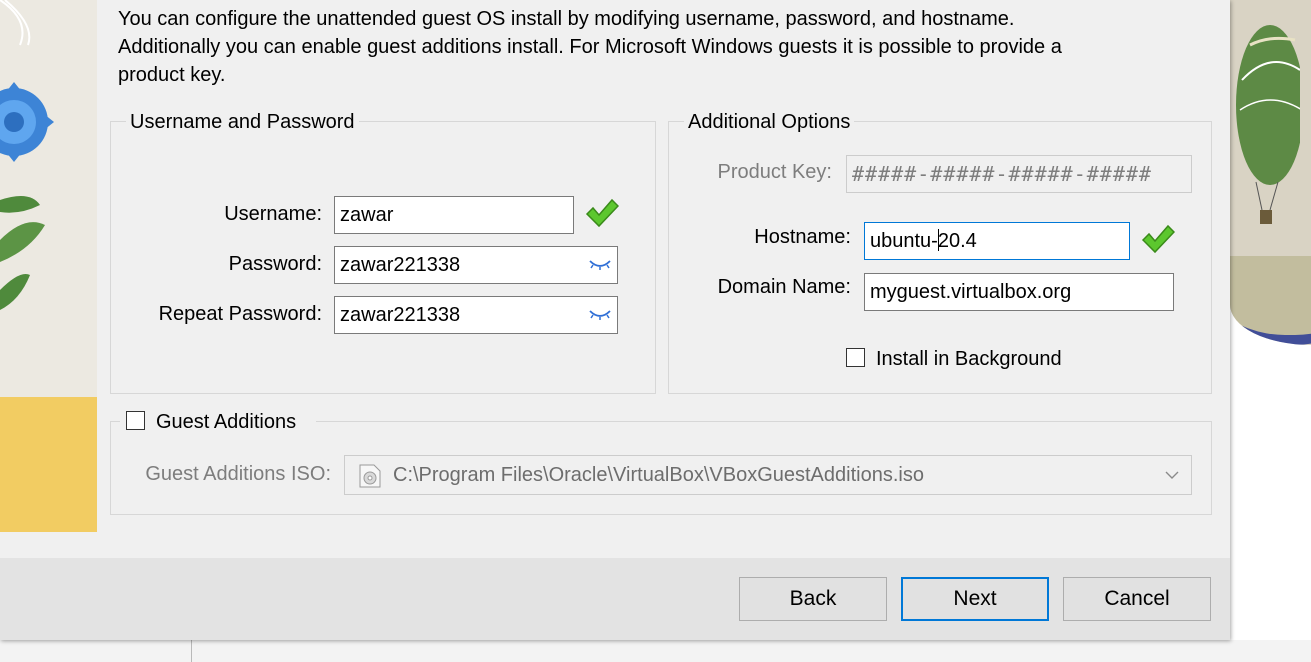 This screenshot has height=662, width=1311. What do you see at coordinates (1019, 292) in the screenshot?
I see `domain-name-field: myguest.virtualbox.org` at bounding box center [1019, 292].